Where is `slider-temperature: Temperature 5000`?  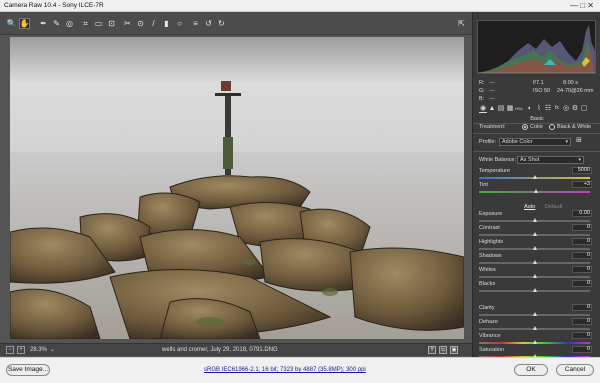 slider-temperature: Temperature 5000 is located at coordinates (537, 174).